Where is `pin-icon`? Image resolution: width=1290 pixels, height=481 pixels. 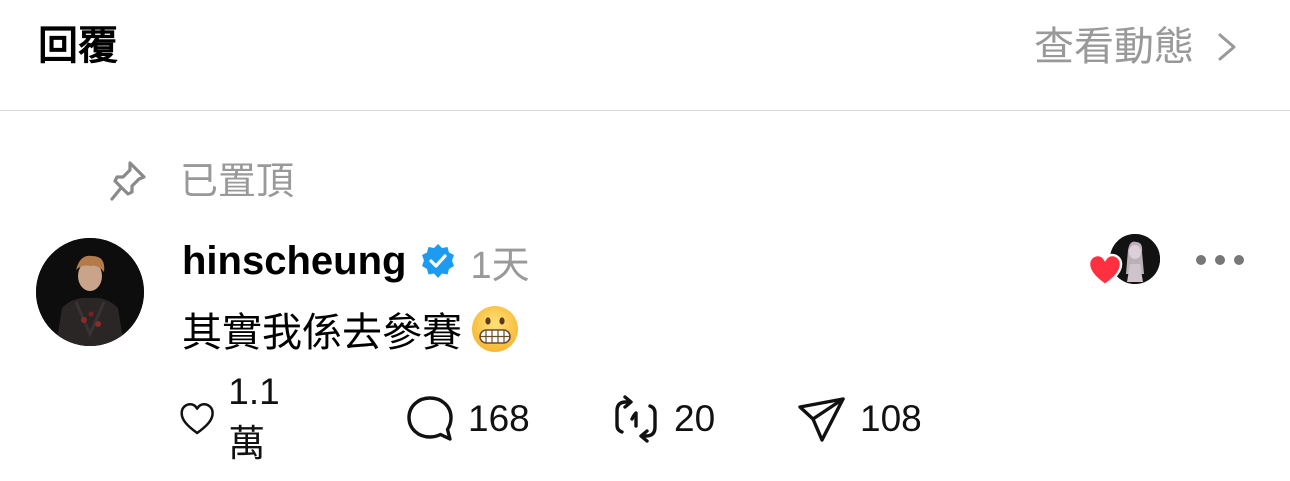
pin-icon is located at coordinates (128, 181).